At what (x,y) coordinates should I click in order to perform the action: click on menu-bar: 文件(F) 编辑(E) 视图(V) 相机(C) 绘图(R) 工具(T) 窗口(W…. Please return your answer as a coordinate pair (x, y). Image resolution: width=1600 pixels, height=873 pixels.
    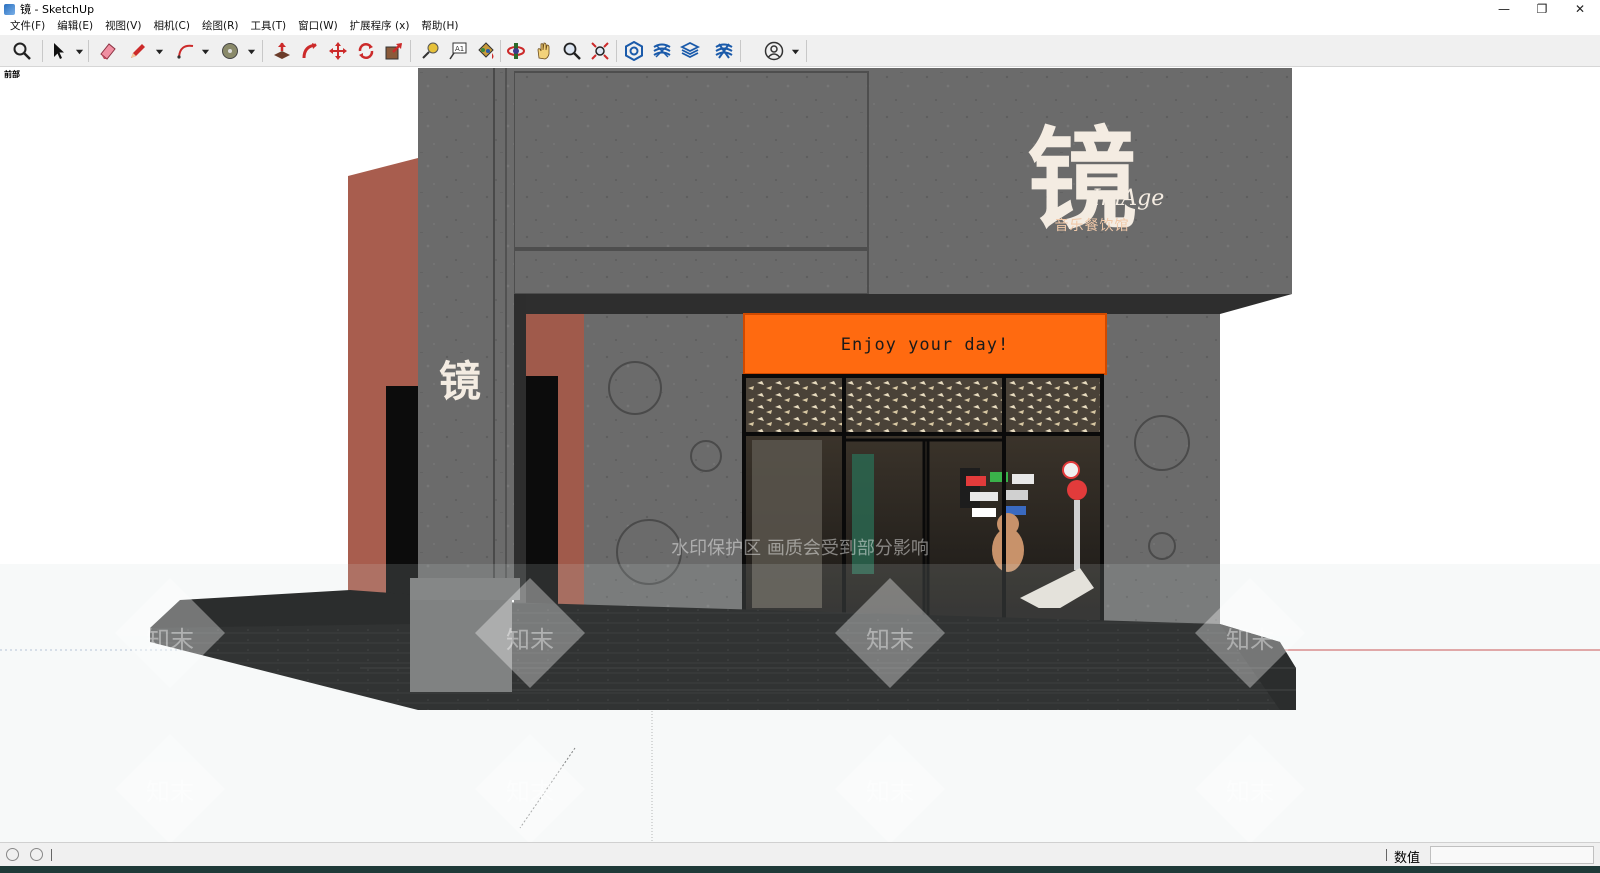
    Looking at the image, I should click on (800, 26).